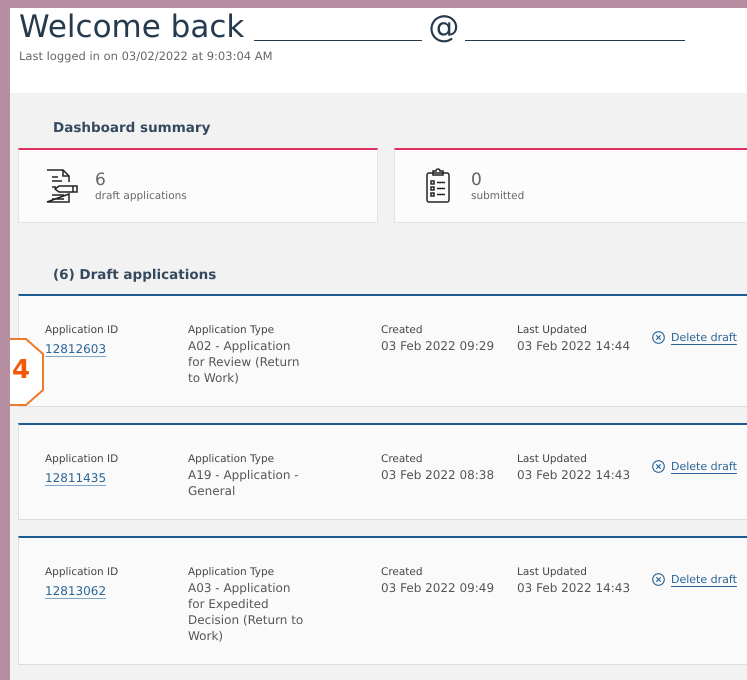 The image size is (747, 680). I want to click on count-label: draft applications, so click(141, 196).